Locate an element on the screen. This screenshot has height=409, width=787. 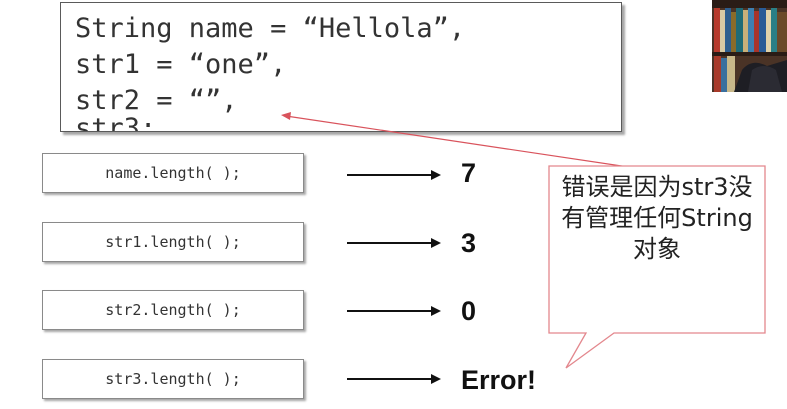
result-value: 0 is located at coordinates (469, 311).